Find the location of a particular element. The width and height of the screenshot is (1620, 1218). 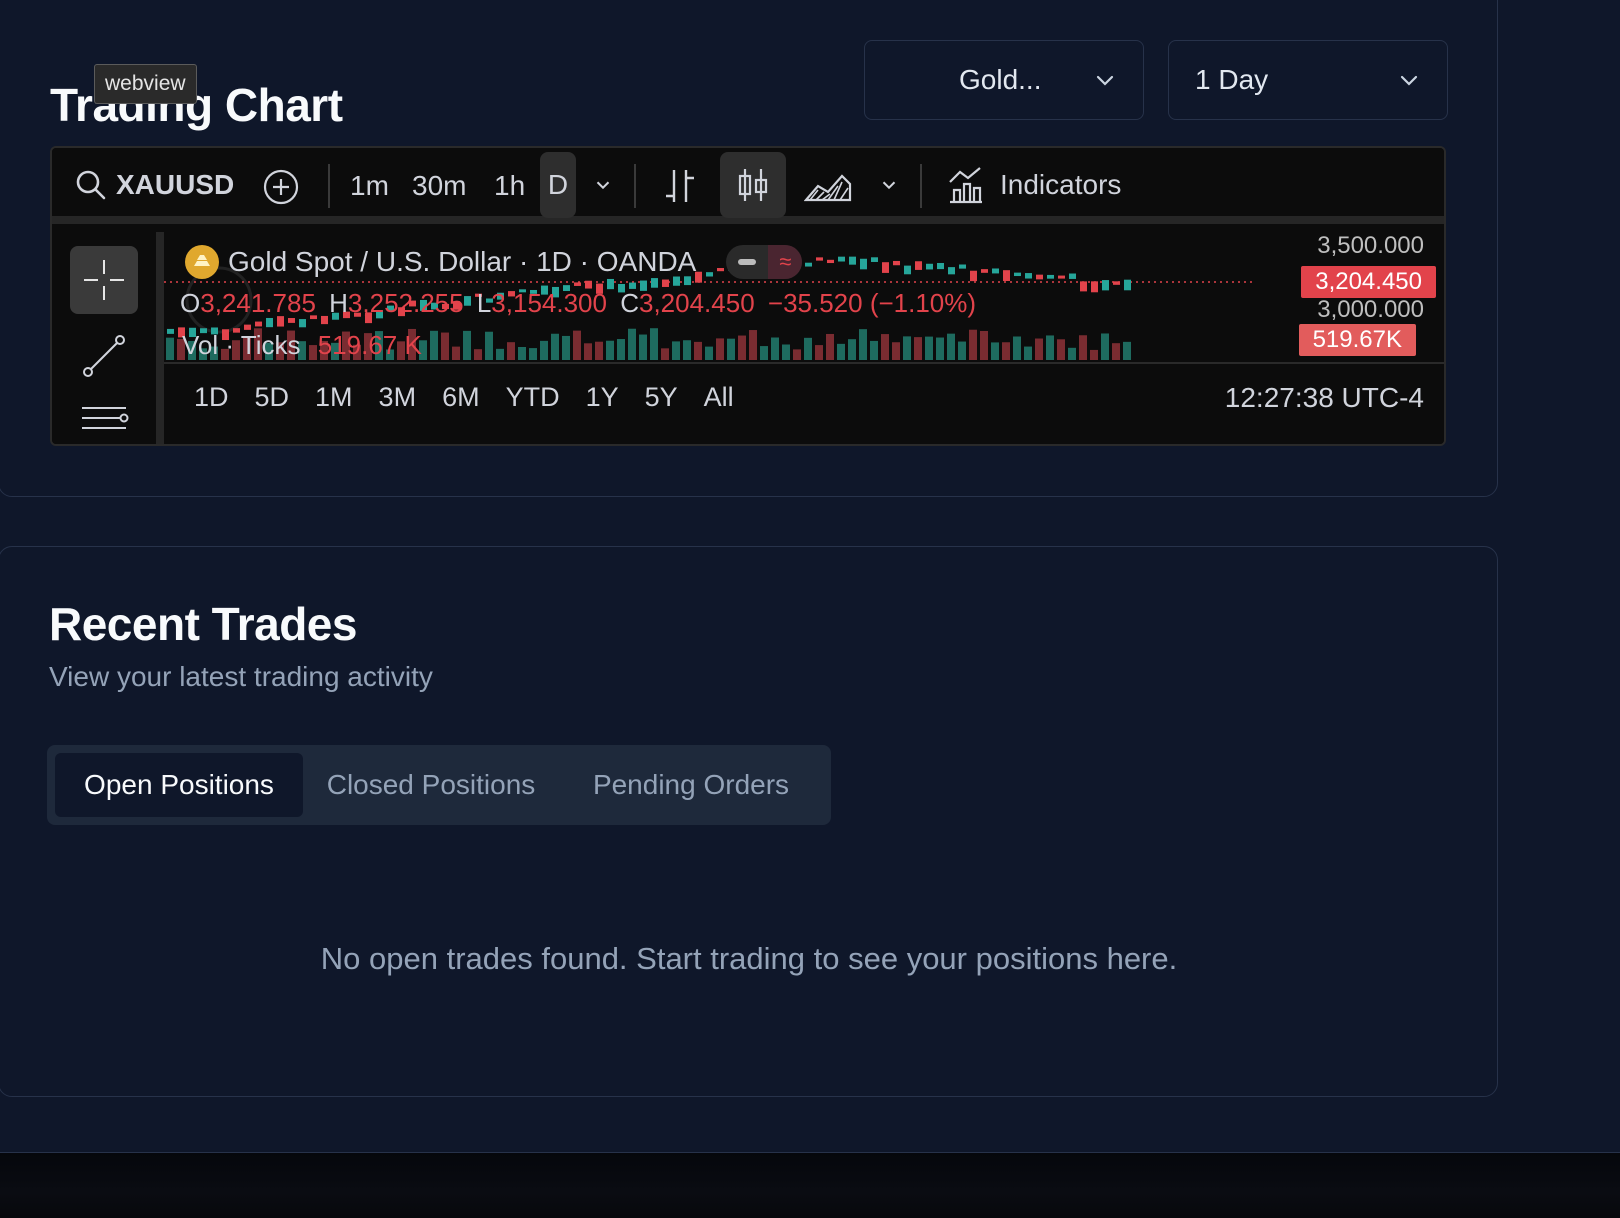

range-1d: 1D is located at coordinates (211, 397).